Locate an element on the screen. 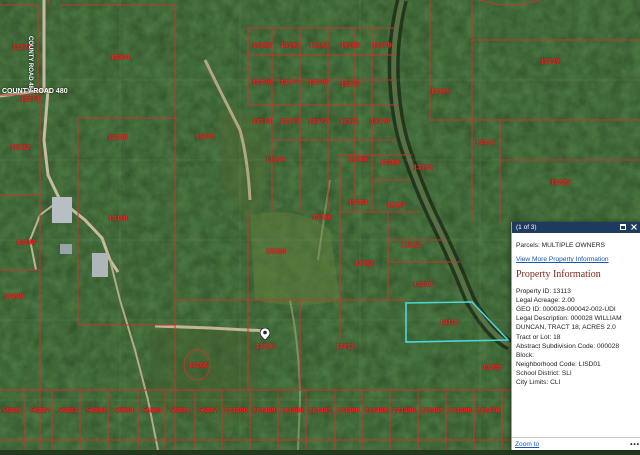  parcel-label: 13164 is located at coordinates (358, 203).